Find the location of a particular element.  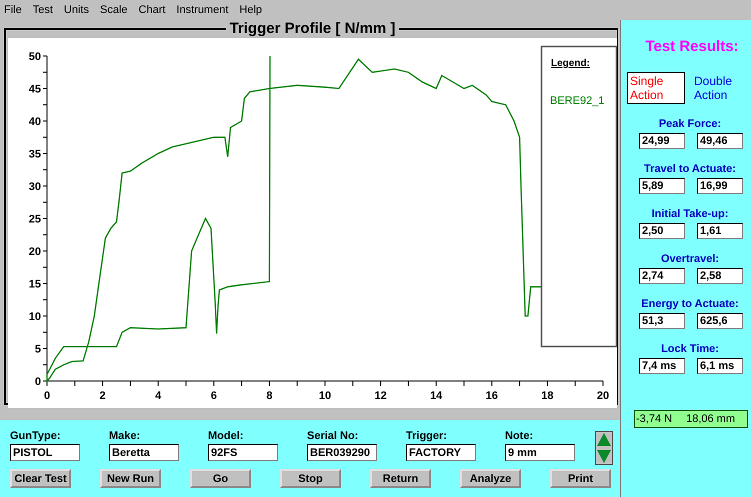

tick-label: 5 is located at coordinates (37, 350).